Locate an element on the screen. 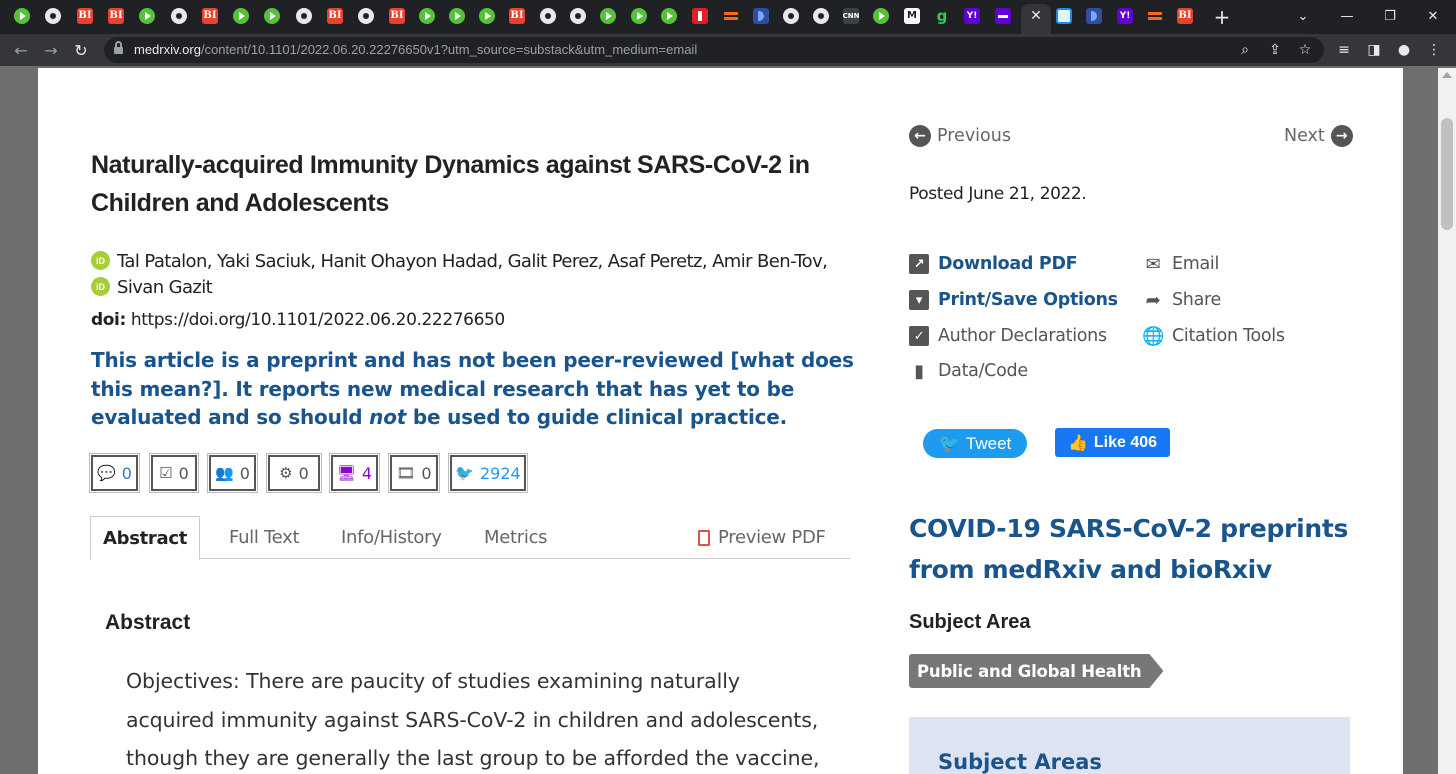  new-tab-plus-icon: + is located at coordinates (1222, 17).